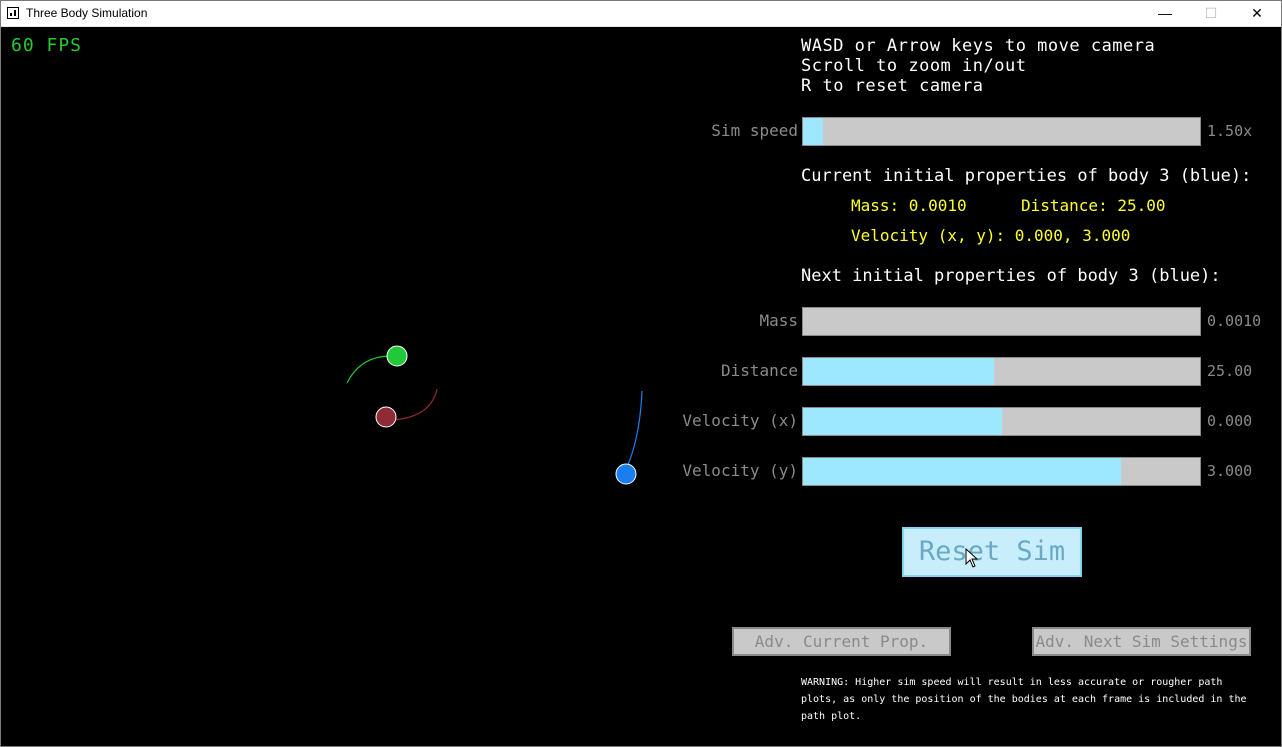 The width and height of the screenshot is (1282, 747). Describe the element at coordinates (962, 471) in the screenshot. I see `velocity-y-slider-fill` at that location.